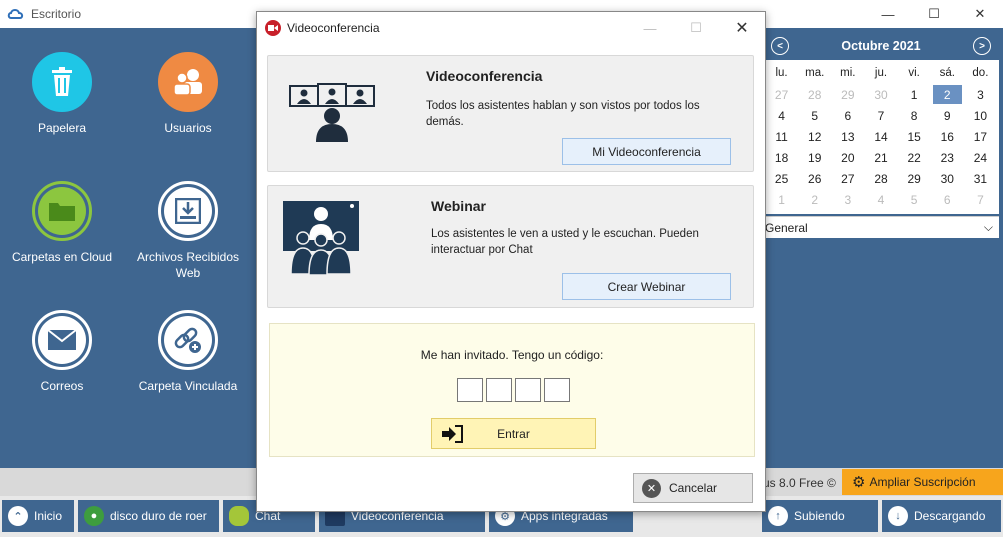 This screenshot has width=1003, height=537. What do you see at coordinates (859, 482) in the screenshot?
I see `gear-icon: ⚙` at bounding box center [859, 482].